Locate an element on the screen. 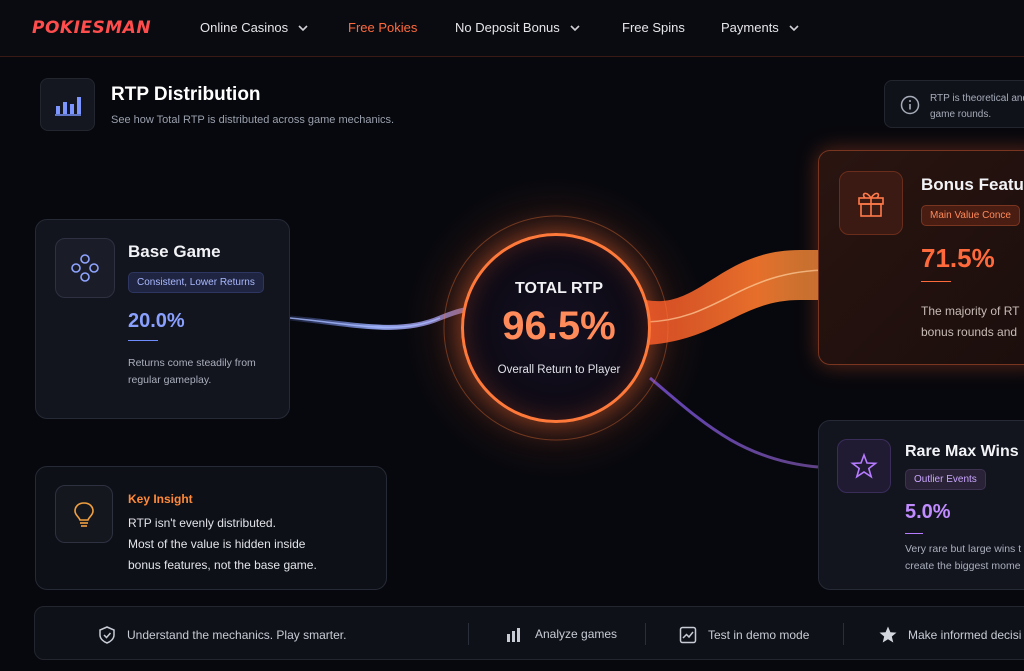 This screenshot has height=671, width=1024. total-rtp-value: 96.5% is located at coordinates (559, 326).